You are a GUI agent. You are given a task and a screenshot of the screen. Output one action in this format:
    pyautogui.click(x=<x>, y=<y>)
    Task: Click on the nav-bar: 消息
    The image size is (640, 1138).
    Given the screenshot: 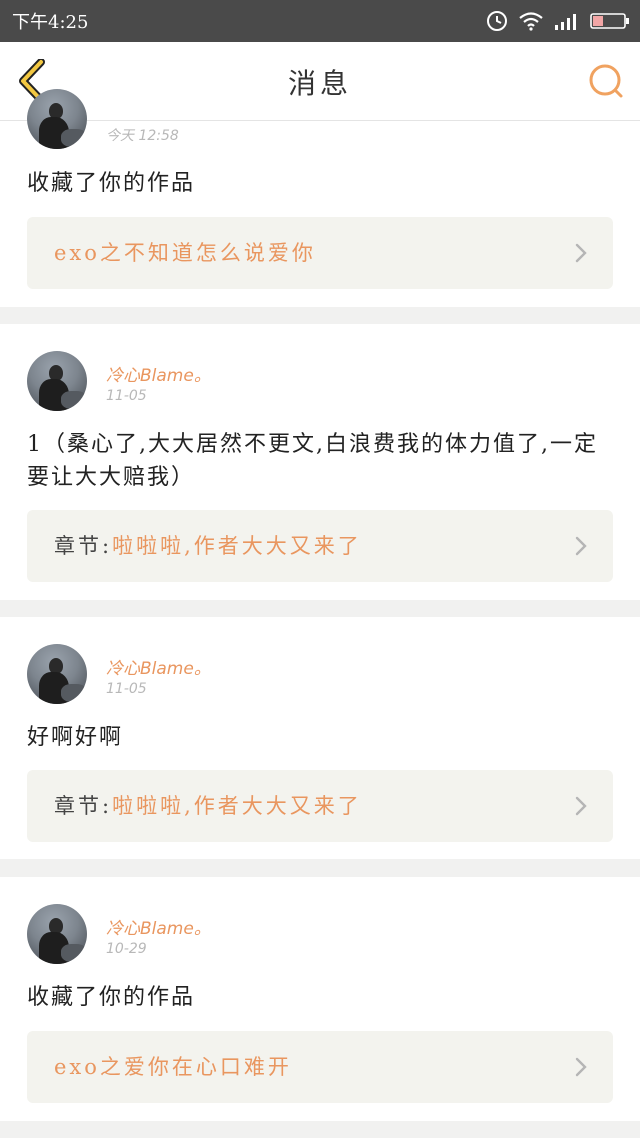 What is the action you would take?
    pyautogui.click(x=320, y=81)
    